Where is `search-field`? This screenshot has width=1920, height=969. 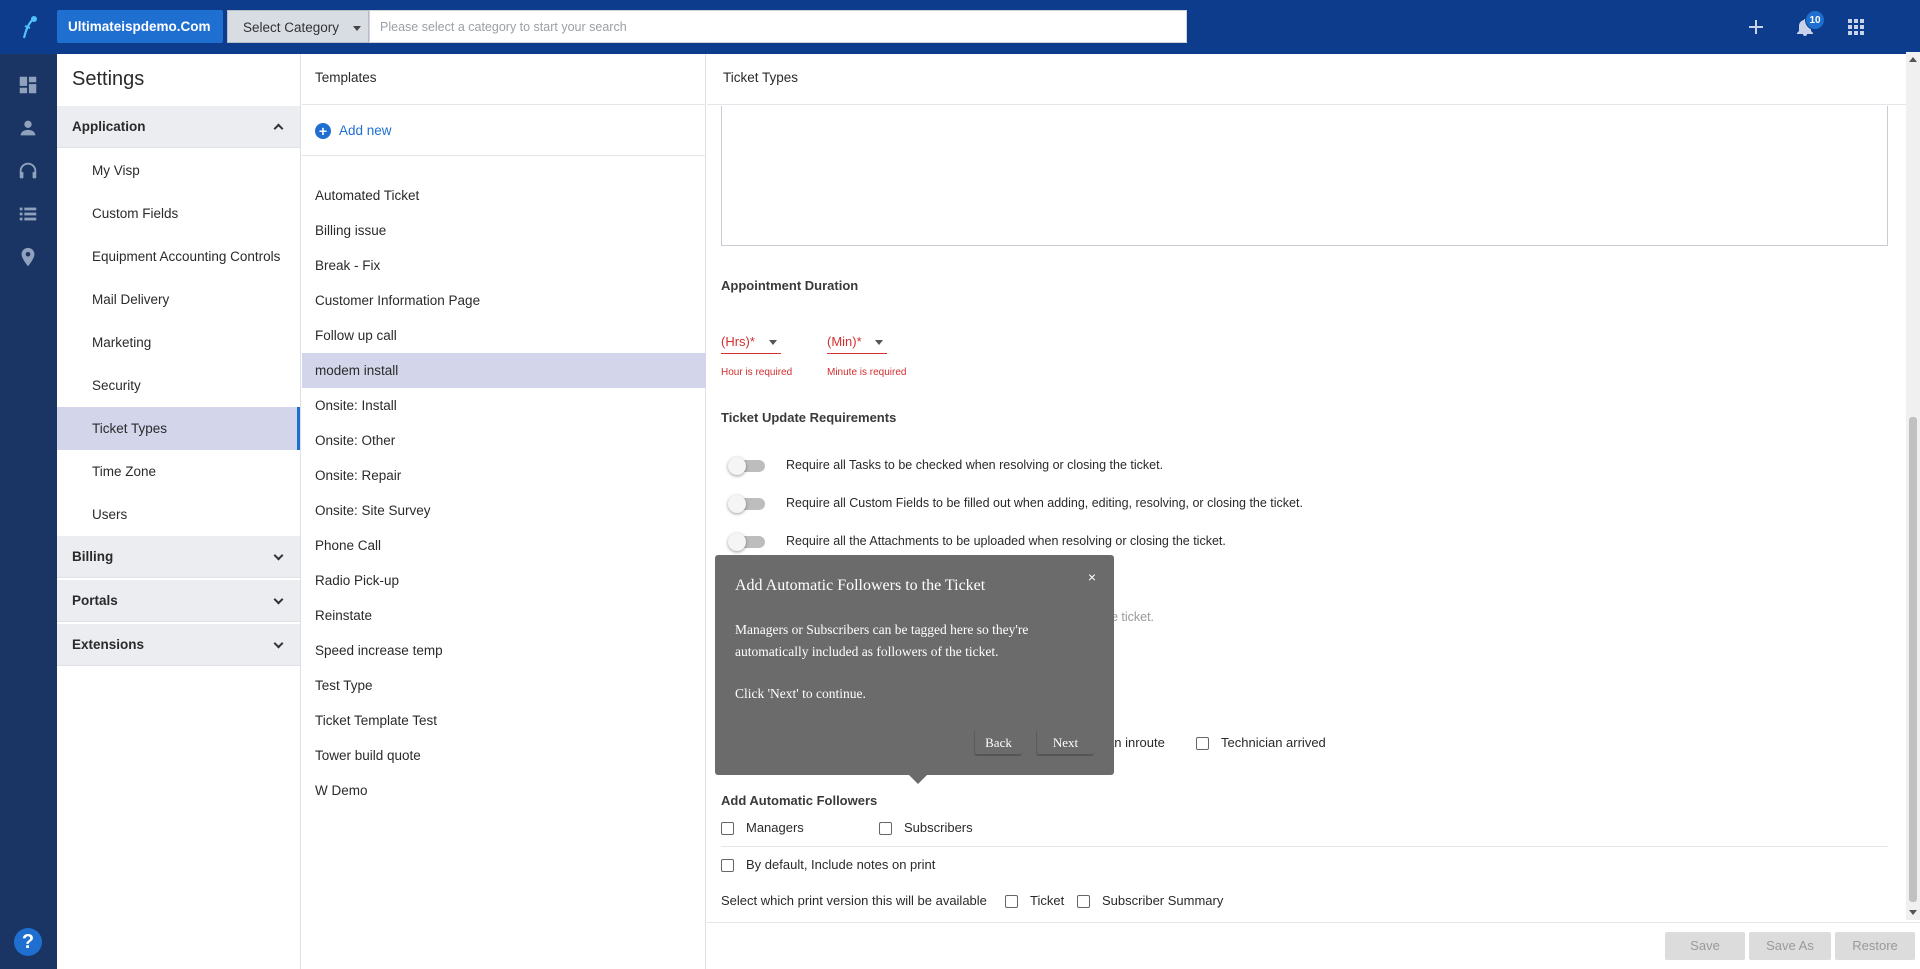 search-field is located at coordinates (778, 26).